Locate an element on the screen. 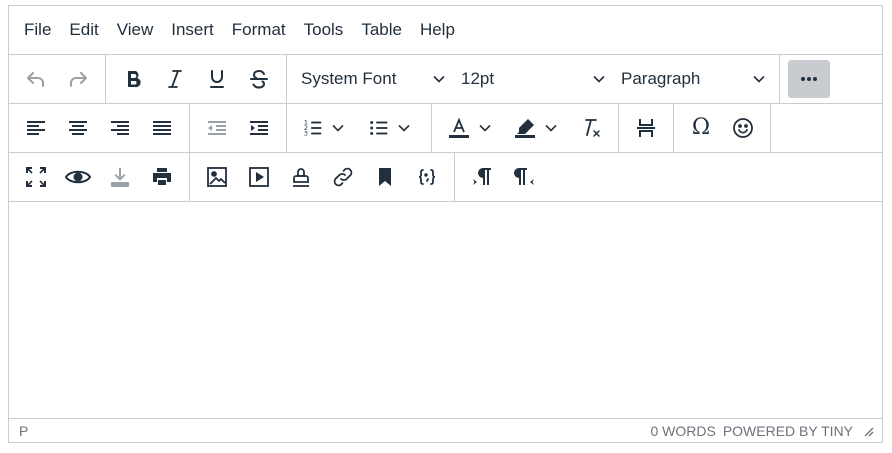  insert-image-button is located at coordinates (217, 177).